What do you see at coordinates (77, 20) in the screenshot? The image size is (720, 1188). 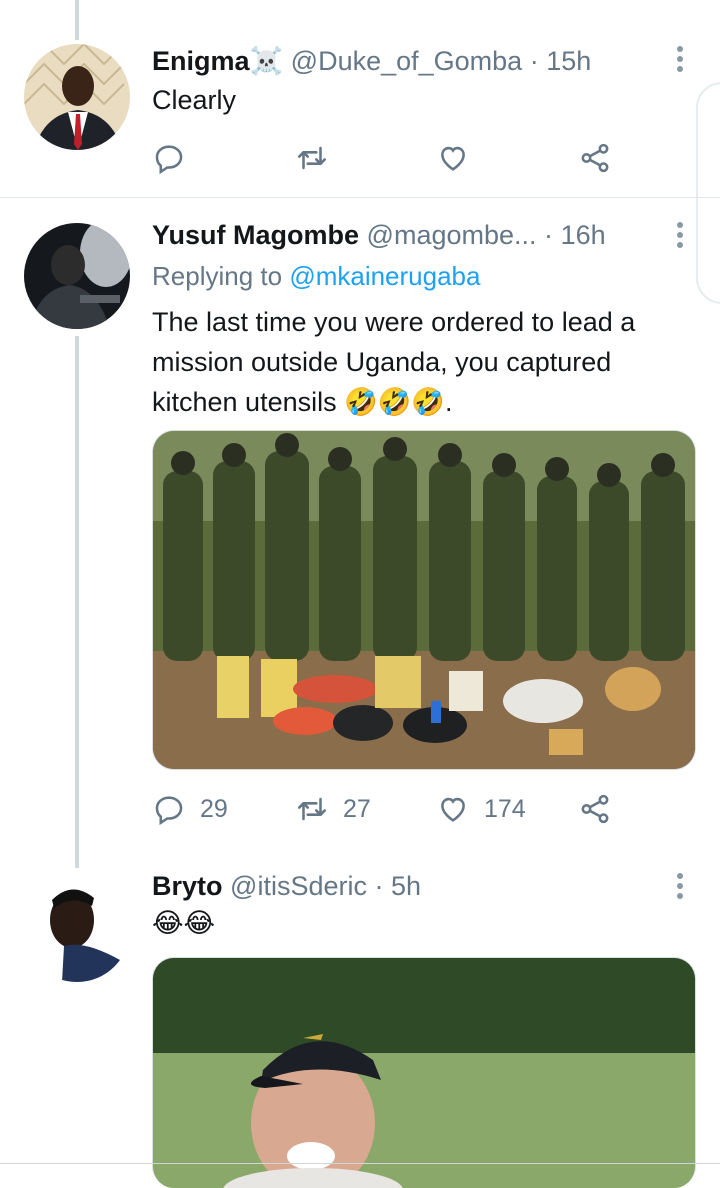 I see `thread-line-top` at bounding box center [77, 20].